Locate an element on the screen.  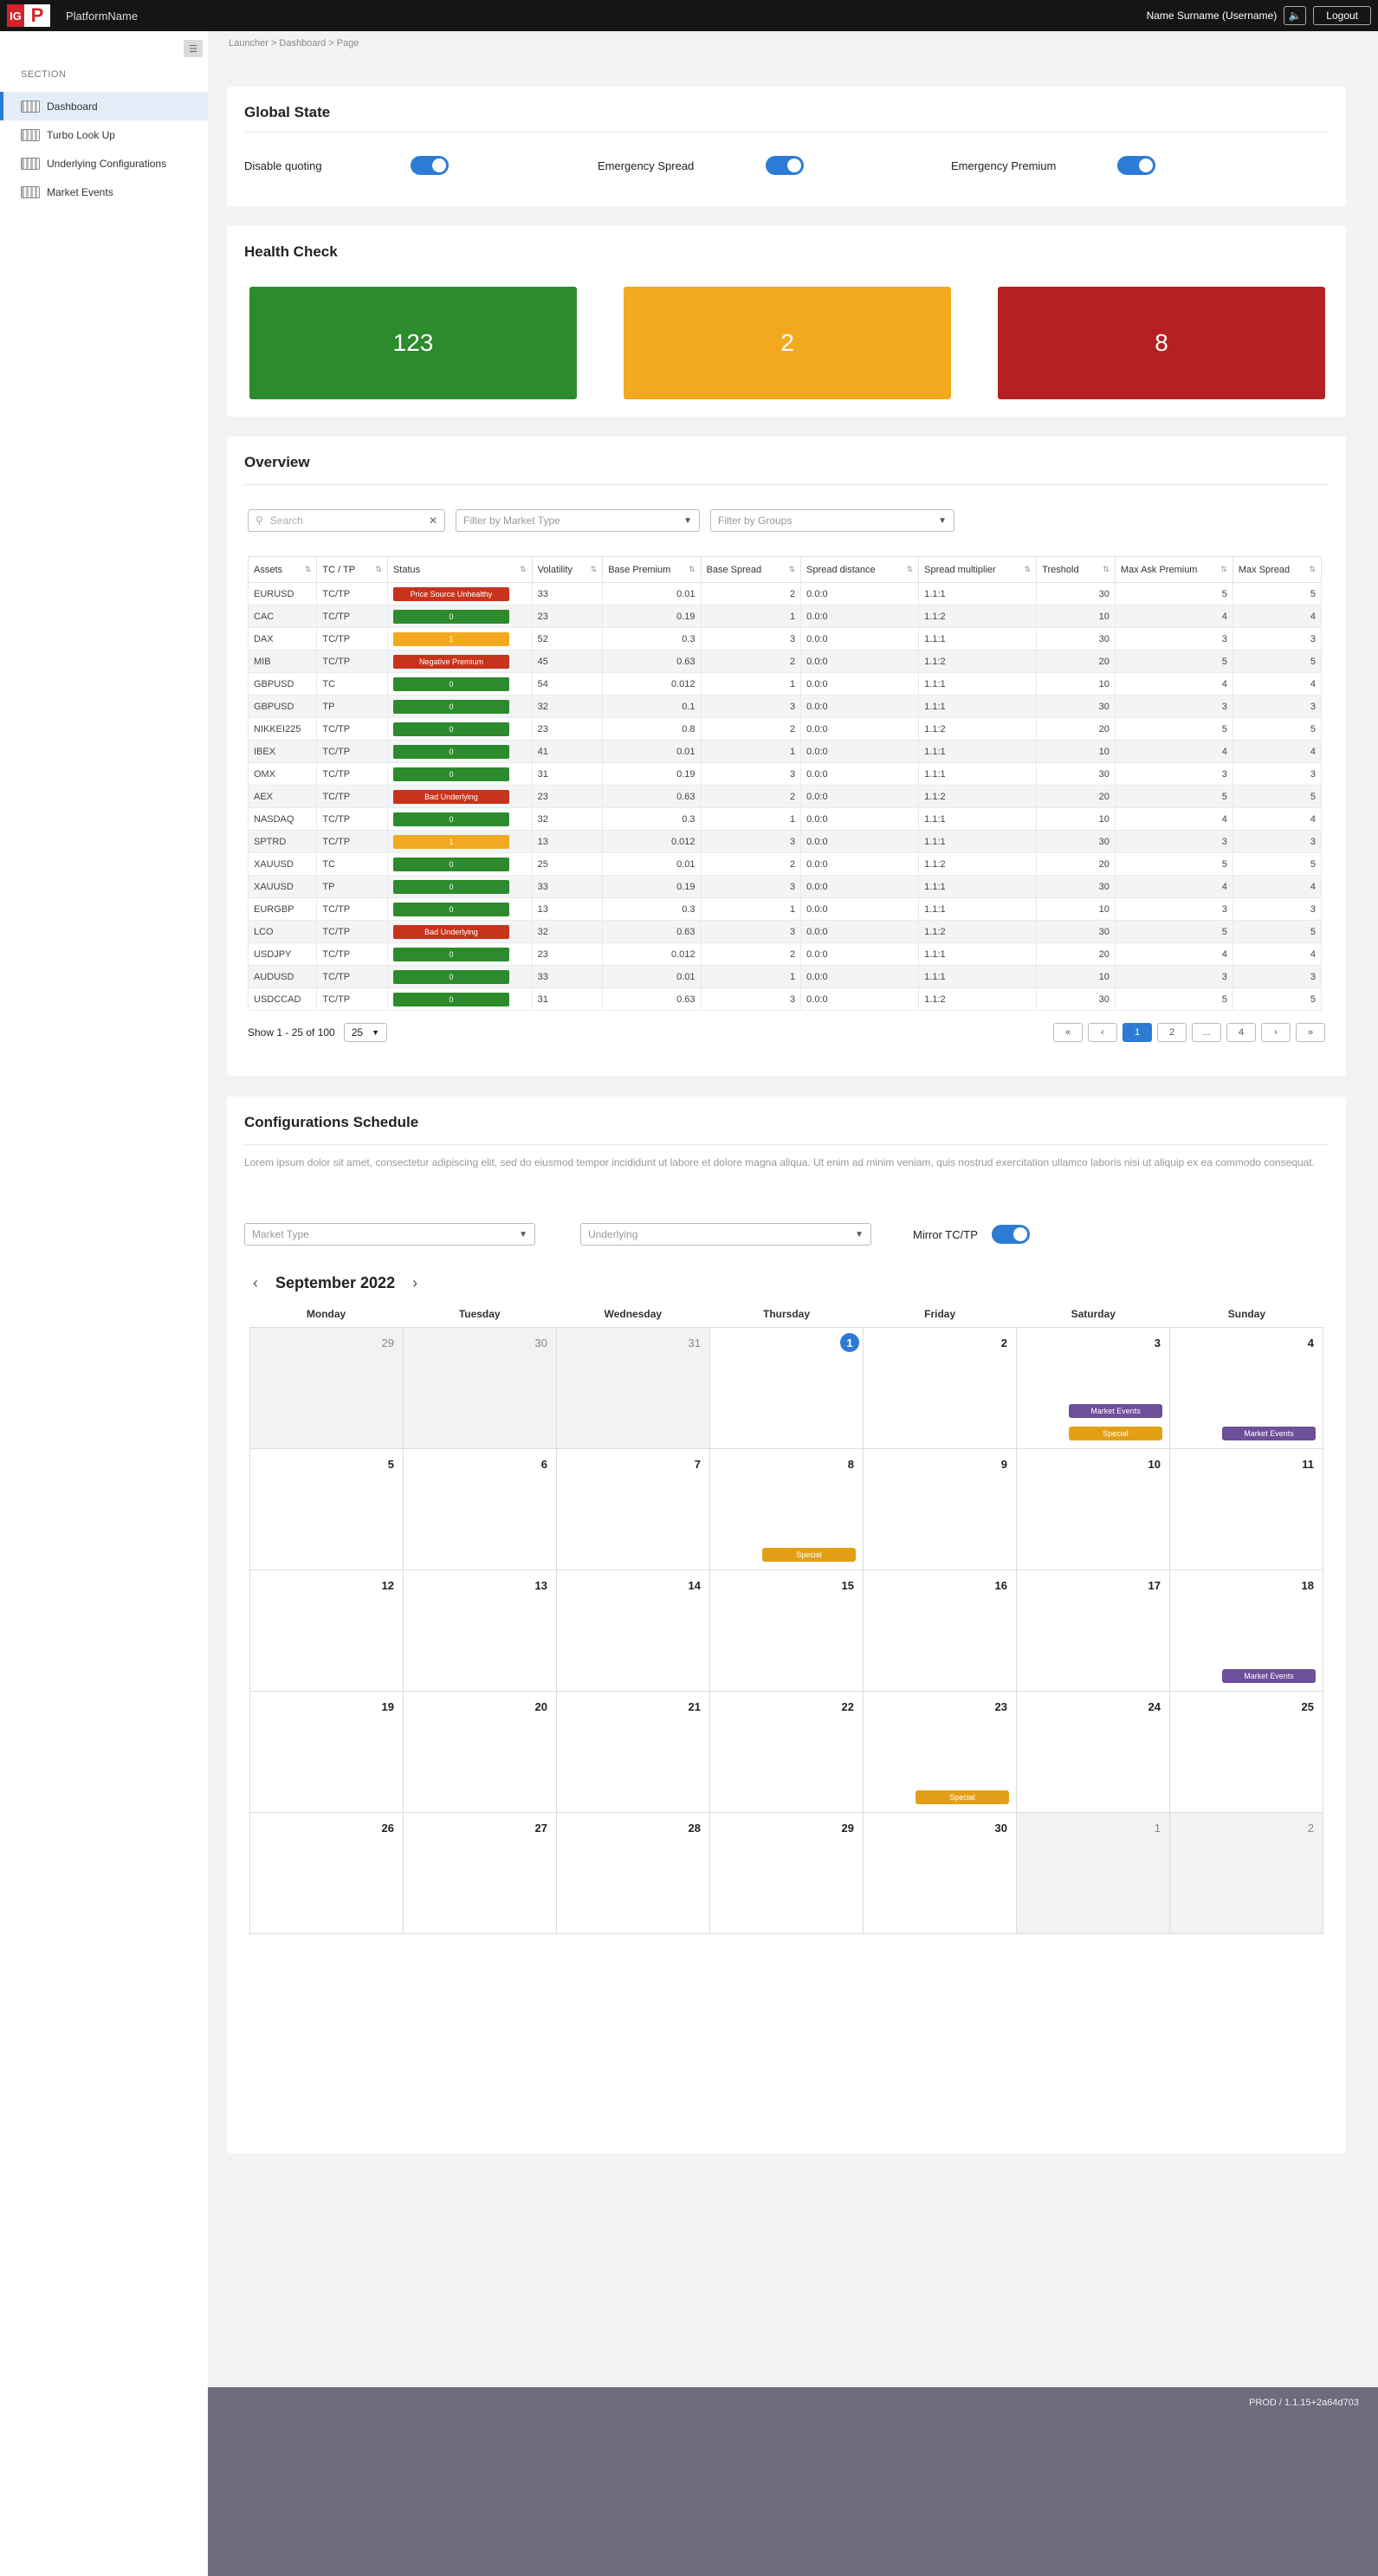
calendar-day: 23 Special is located at coordinates (940, 1752).